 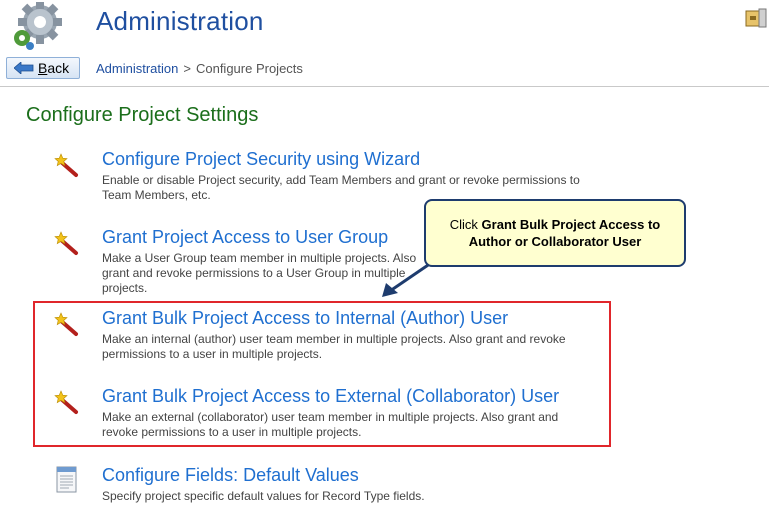 What do you see at coordinates (180, 21) in the screenshot?
I see `page-title: Administration` at bounding box center [180, 21].